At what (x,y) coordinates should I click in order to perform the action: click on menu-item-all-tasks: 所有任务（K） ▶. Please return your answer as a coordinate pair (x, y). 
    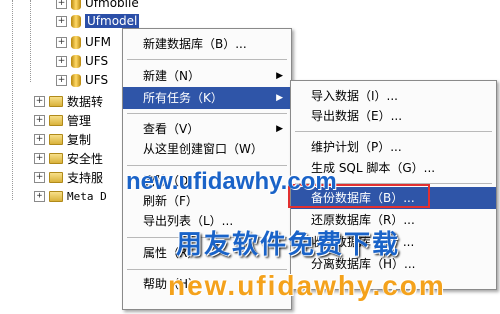
    Looking at the image, I should click on (207, 98).